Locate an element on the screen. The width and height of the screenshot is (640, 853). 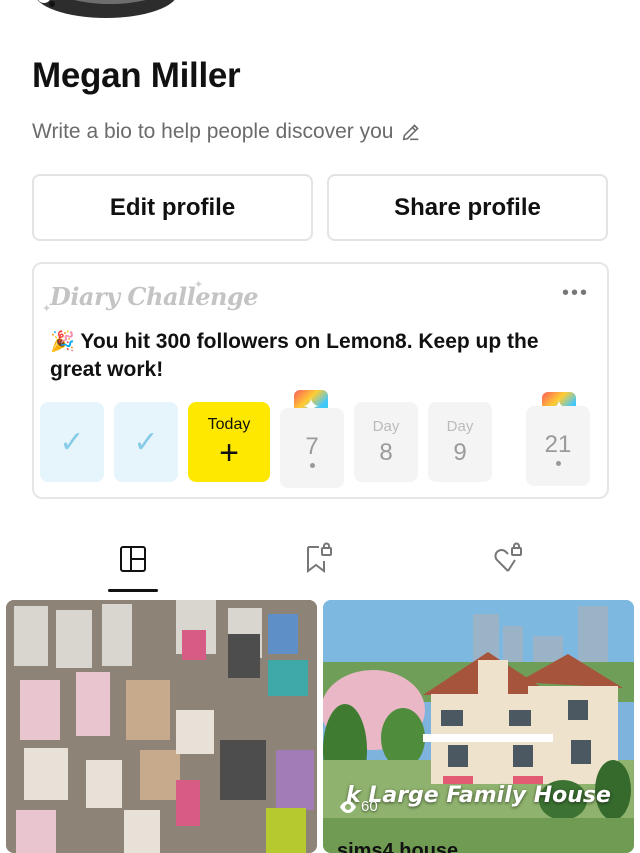
post-tile is located at coordinates (161, 726).